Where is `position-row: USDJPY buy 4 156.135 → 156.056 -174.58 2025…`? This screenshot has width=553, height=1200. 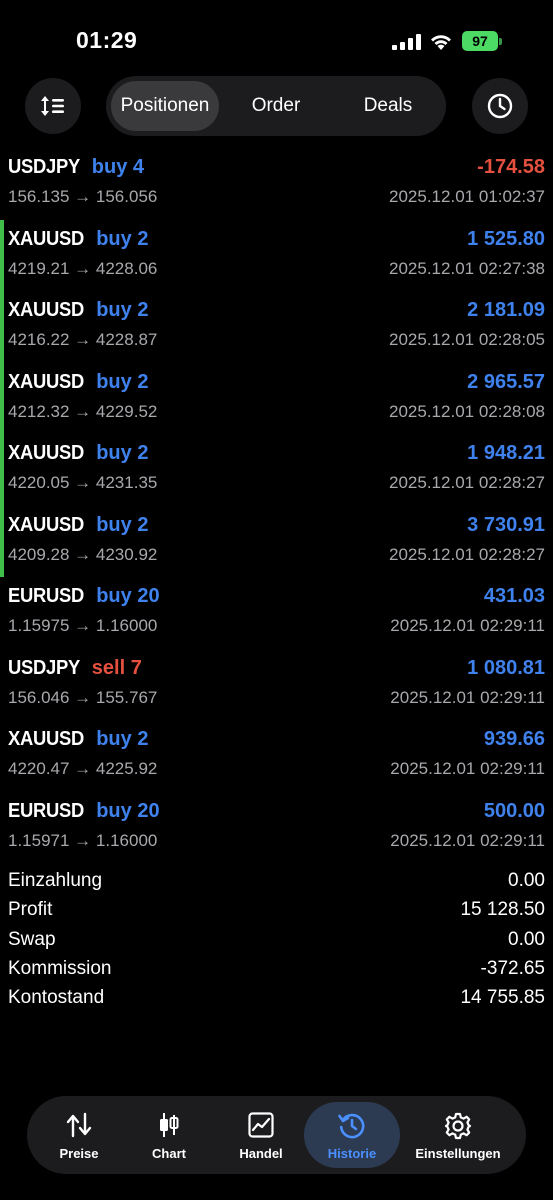 position-row: USDJPY buy 4 156.135 → 156.056 -174.58 2025… is located at coordinates (276, 184).